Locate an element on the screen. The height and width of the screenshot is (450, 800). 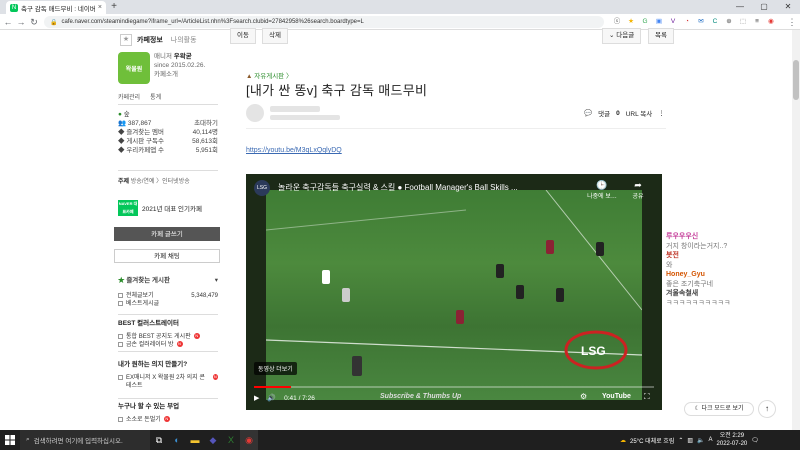
ime-indicator: A is located at coordinates (711, 440).